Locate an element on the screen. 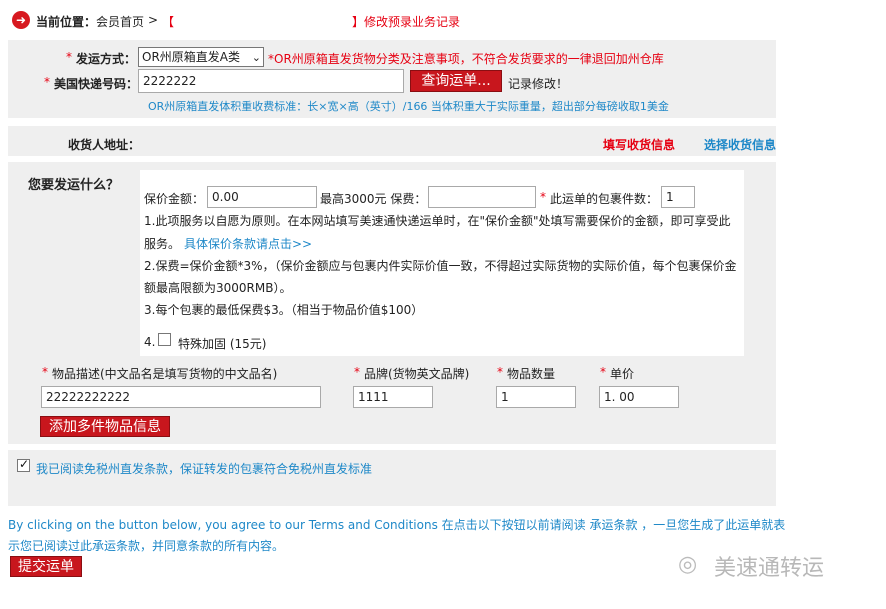 The height and width of the screenshot is (609, 886). item-brand-label: 品牌(货物英文品牌) is located at coordinates (417, 374).